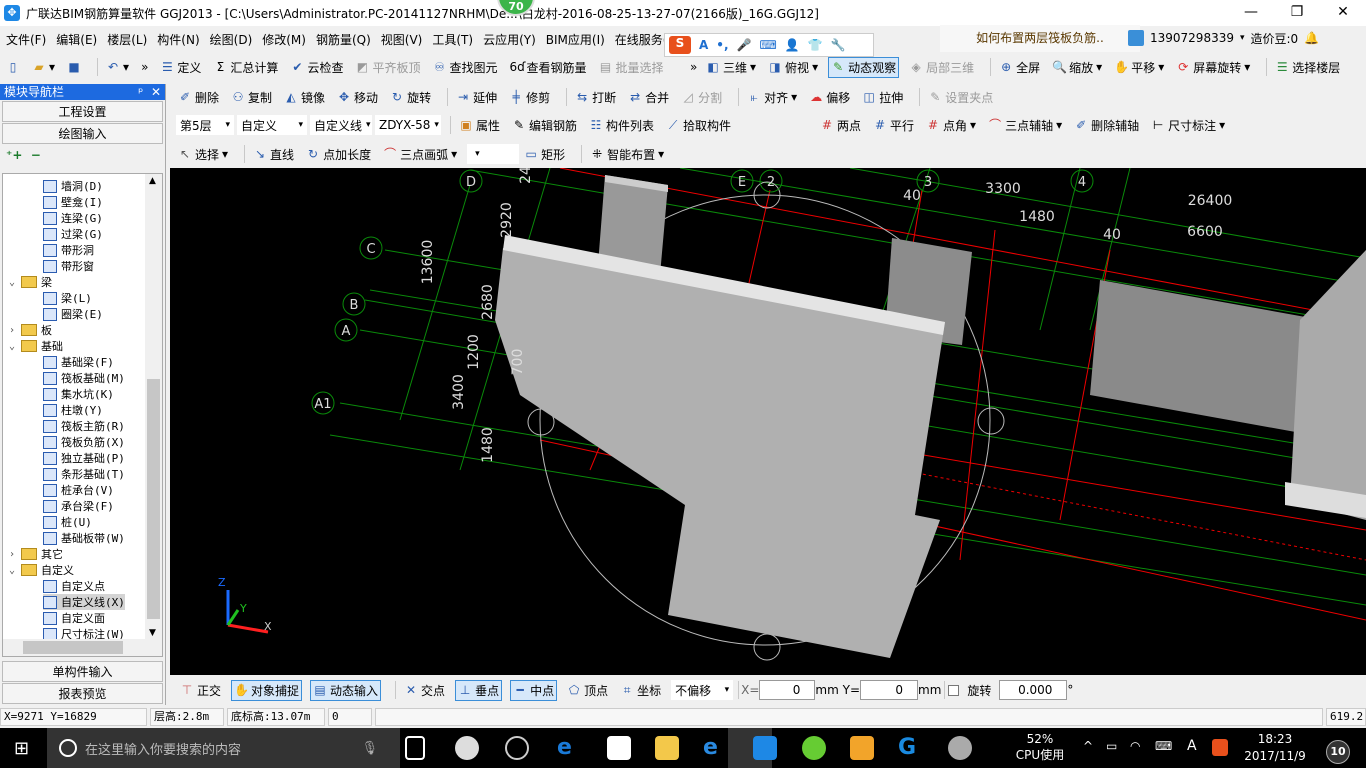  What do you see at coordinates (575, 39) in the screenshot?
I see `menu-bim: BIM应用(I)` at bounding box center [575, 39].